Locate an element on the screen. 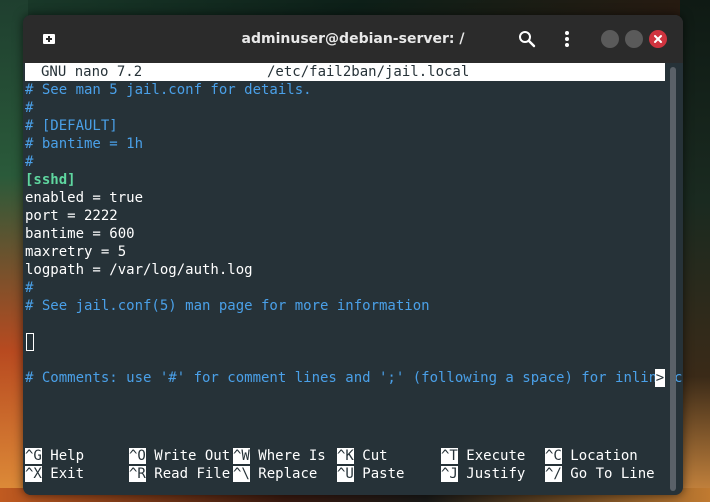  editor-line: port = 2222 is located at coordinates (71, 216).